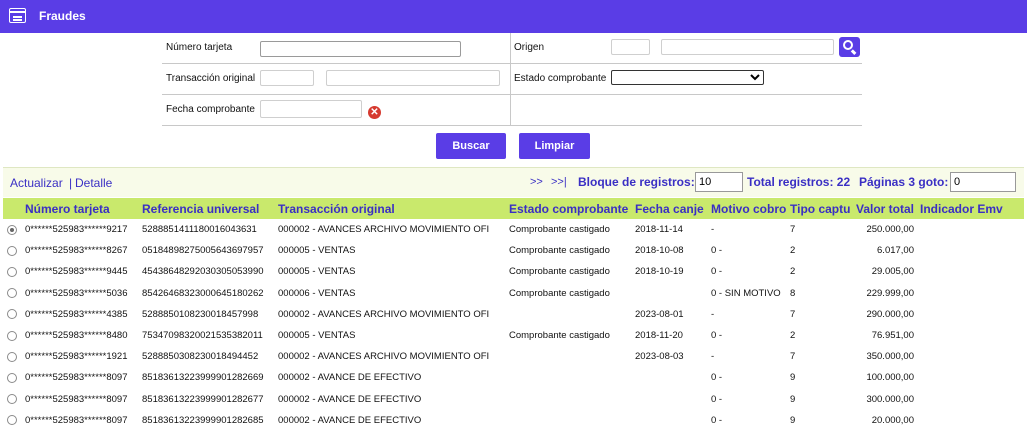  What do you see at coordinates (892, 336) in the screenshot?
I see `valor-total-cell: 76.951,00` at bounding box center [892, 336].